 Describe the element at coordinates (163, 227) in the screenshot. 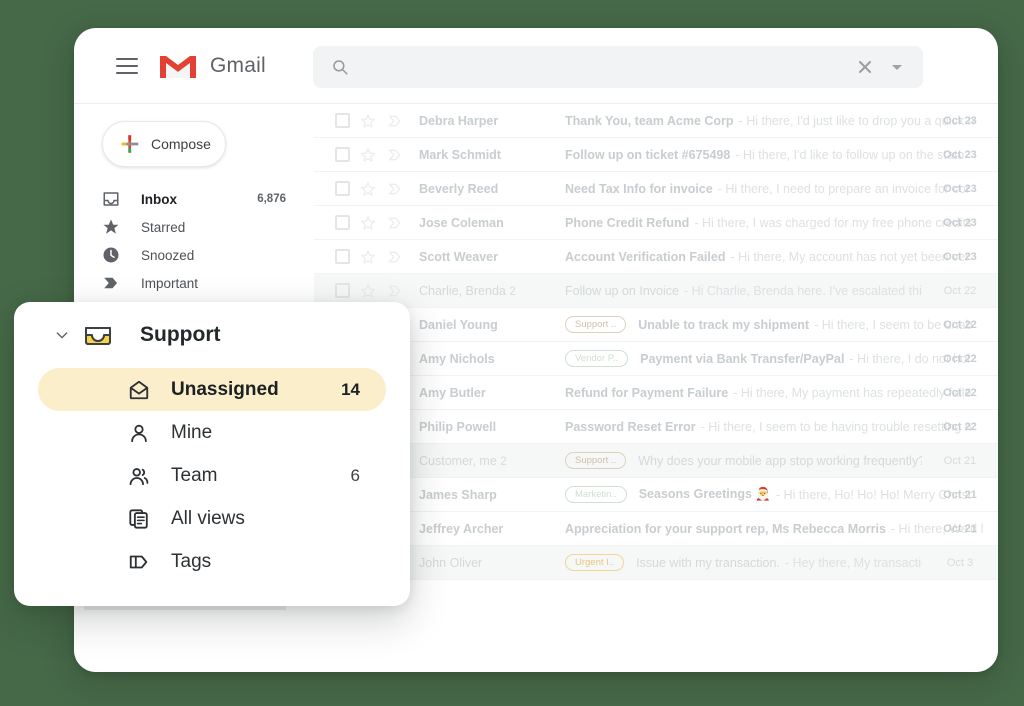

I see `sidebar-item-label: Starred` at that location.